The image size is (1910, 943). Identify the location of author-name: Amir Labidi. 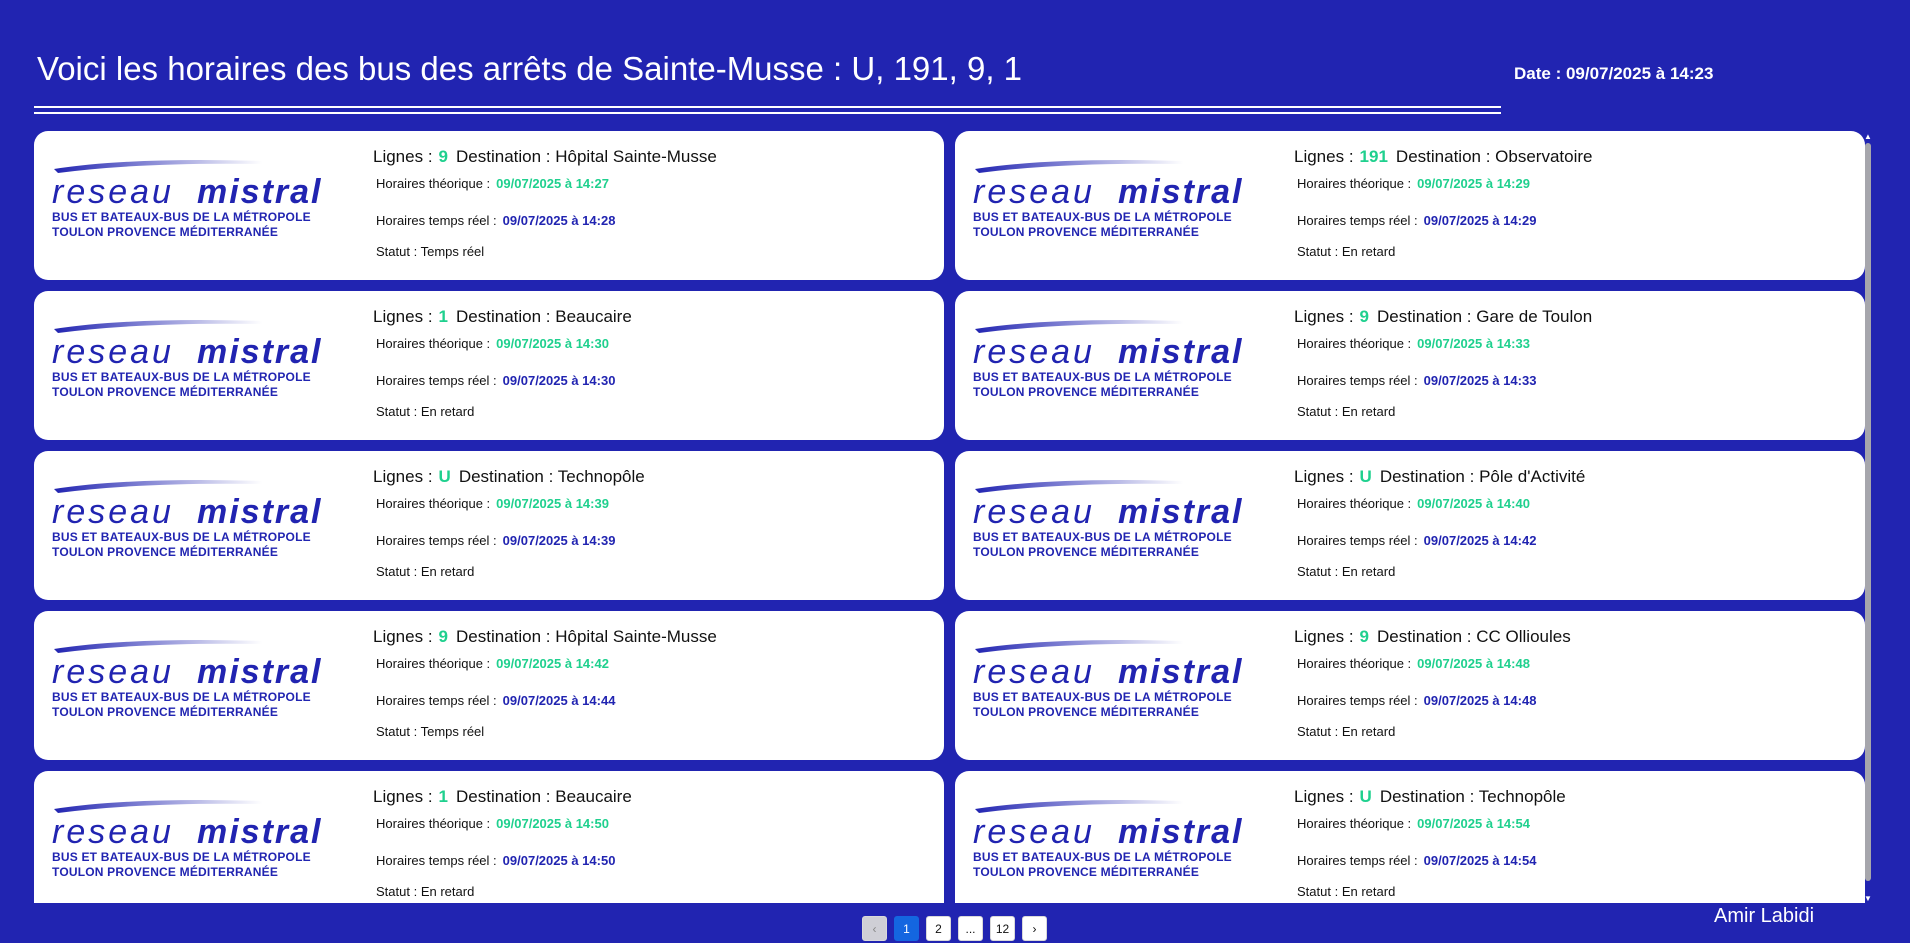
(1764, 916).